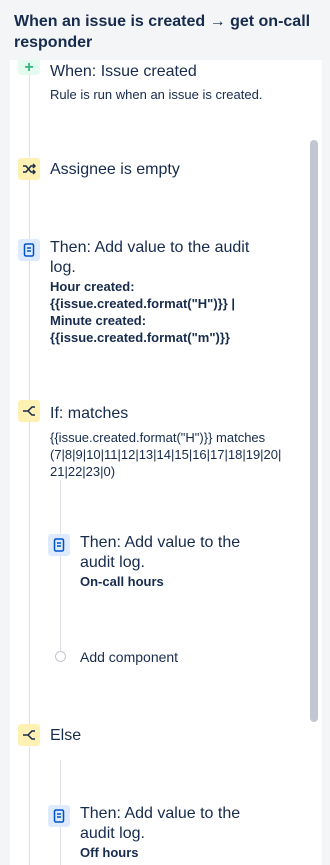  What do you see at coordinates (156, 94) in the screenshot?
I see `trigger-description: Rule is run when an issue is created.` at bounding box center [156, 94].